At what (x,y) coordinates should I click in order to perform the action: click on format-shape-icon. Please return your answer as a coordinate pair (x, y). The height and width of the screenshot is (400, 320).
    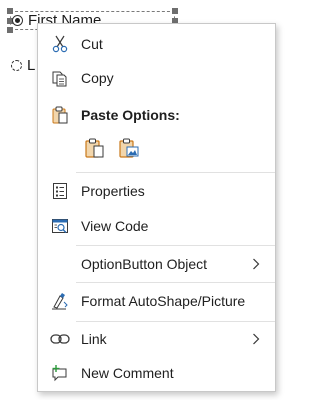
    Looking at the image, I should click on (60, 301).